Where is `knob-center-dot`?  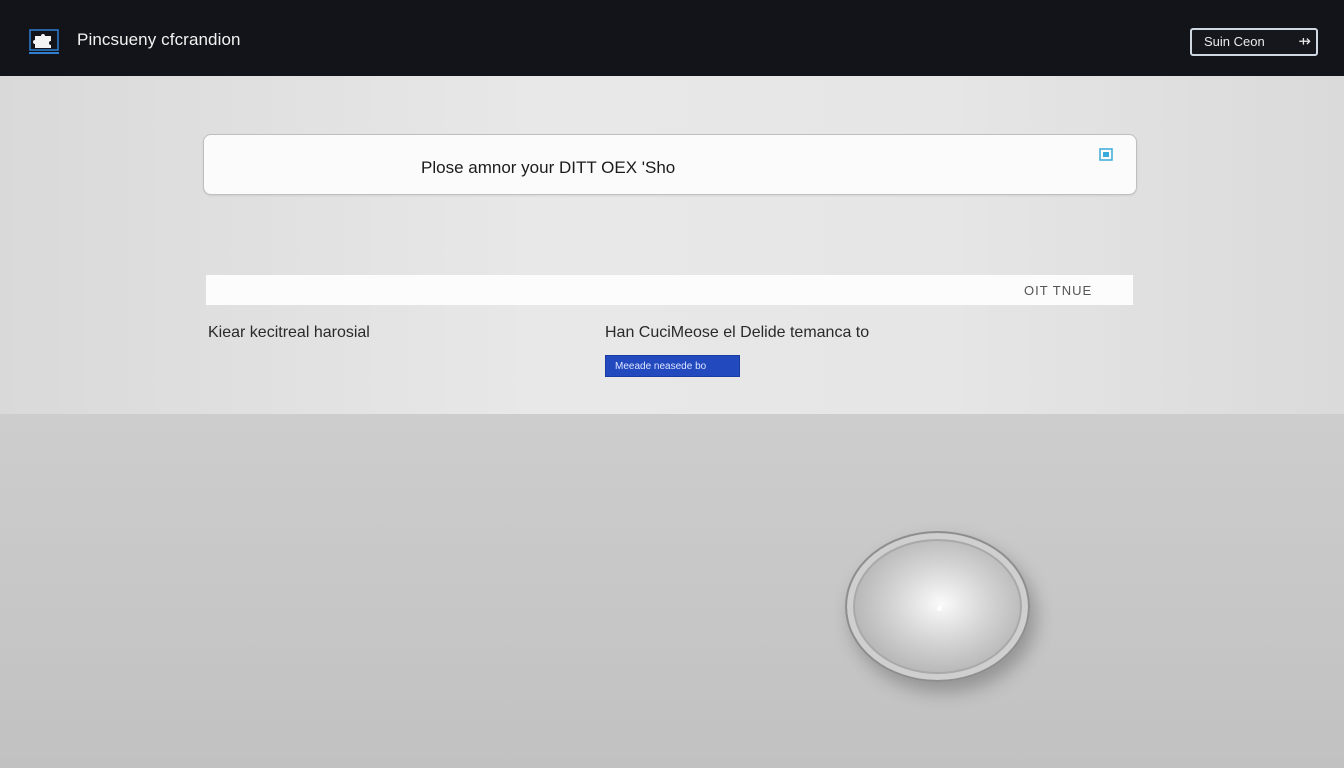
knob-center-dot is located at coordinates (939, 608).